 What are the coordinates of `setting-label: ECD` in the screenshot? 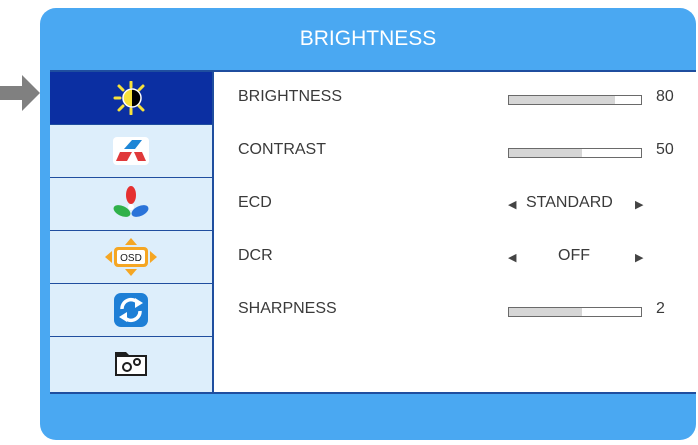 It's located at (255, 202).